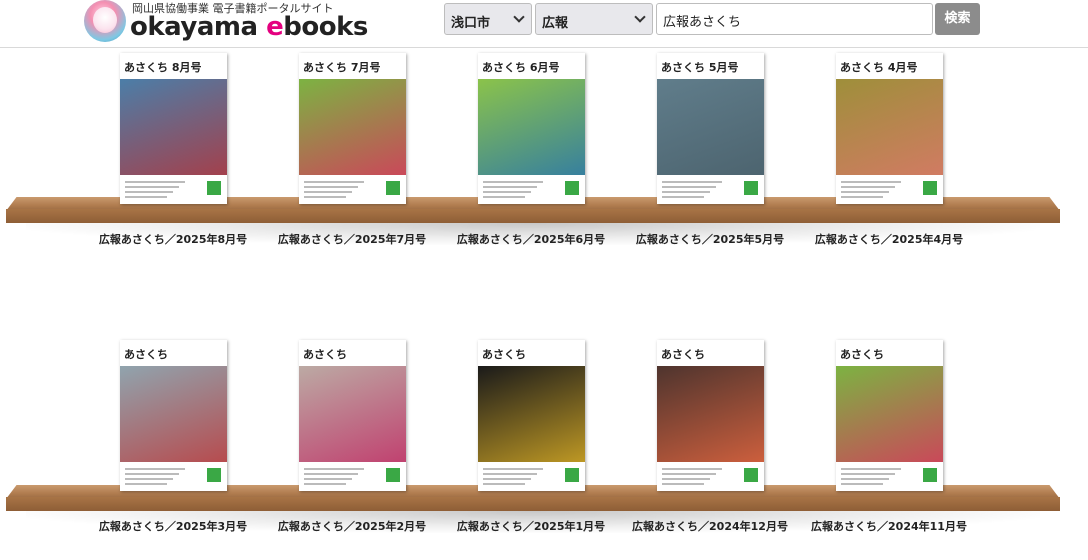 The height and width of the screenshot is (560, 1088). Describe the element at coordinates (352, 527) in the screenshot. I see `book-title-link: 広報あさくち／2025年2月号` at that location.